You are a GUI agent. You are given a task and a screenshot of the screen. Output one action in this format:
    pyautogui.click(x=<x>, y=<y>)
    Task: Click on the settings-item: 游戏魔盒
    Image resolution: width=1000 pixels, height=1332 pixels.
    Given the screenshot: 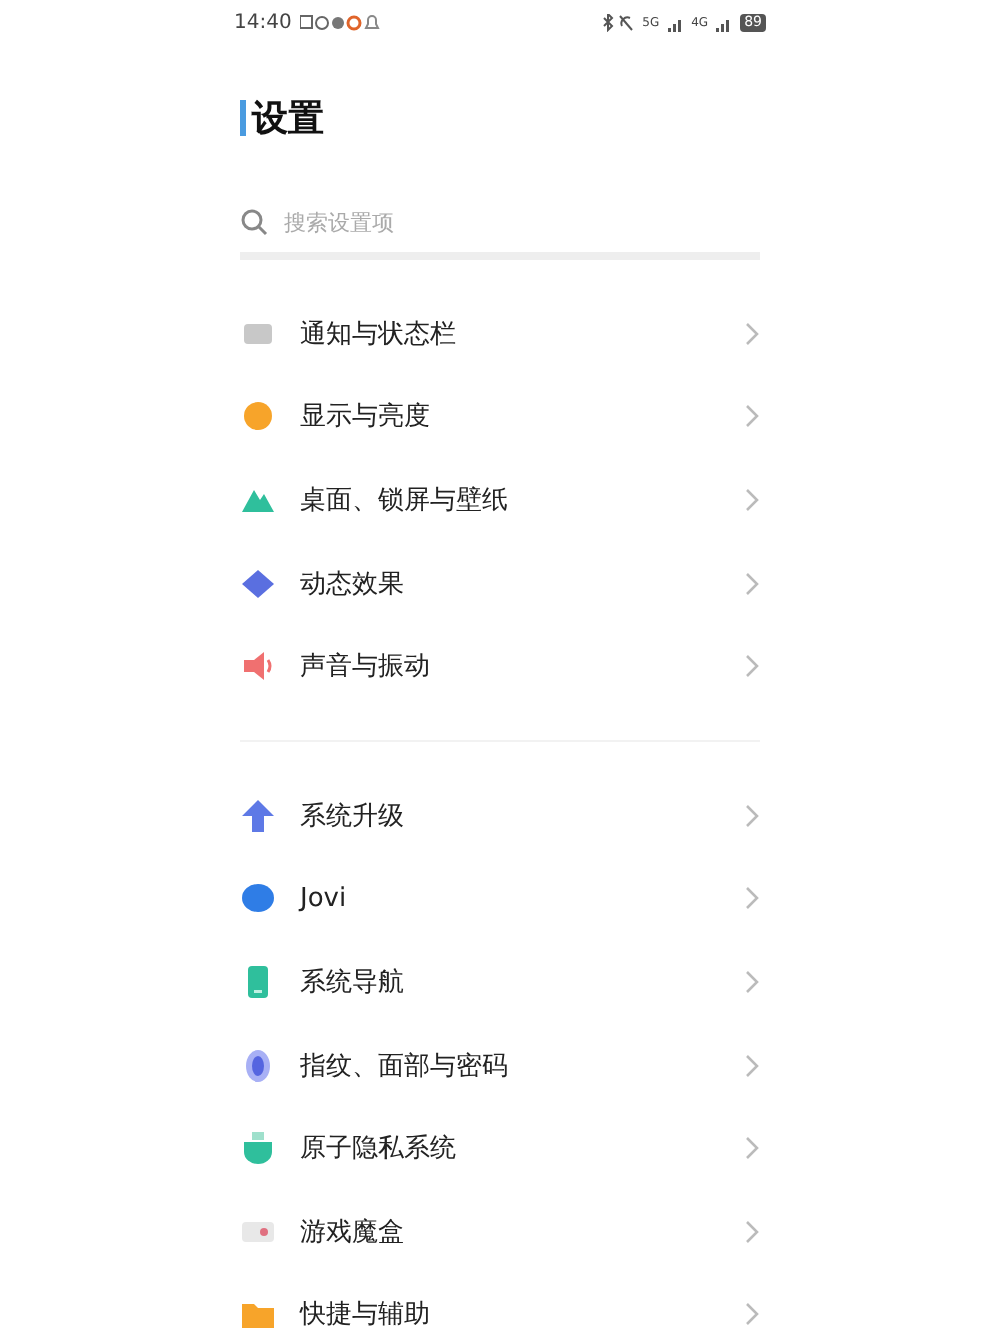 What is the action you would take?
    pyautogui.click(x=510, y=1231)
    